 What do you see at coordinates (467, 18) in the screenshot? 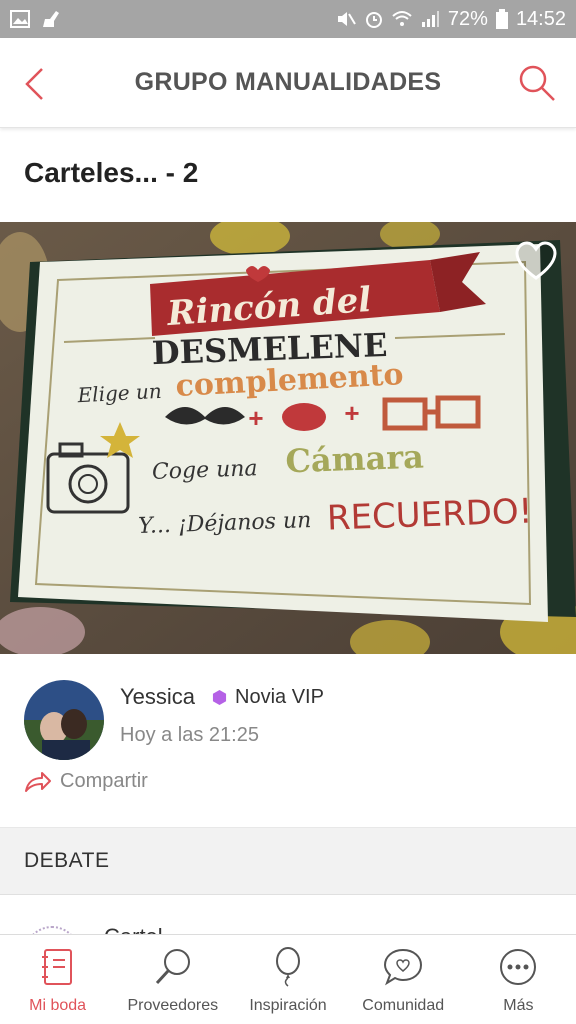
I see `battery-percent: 72%` at bounding box center [467, 18].